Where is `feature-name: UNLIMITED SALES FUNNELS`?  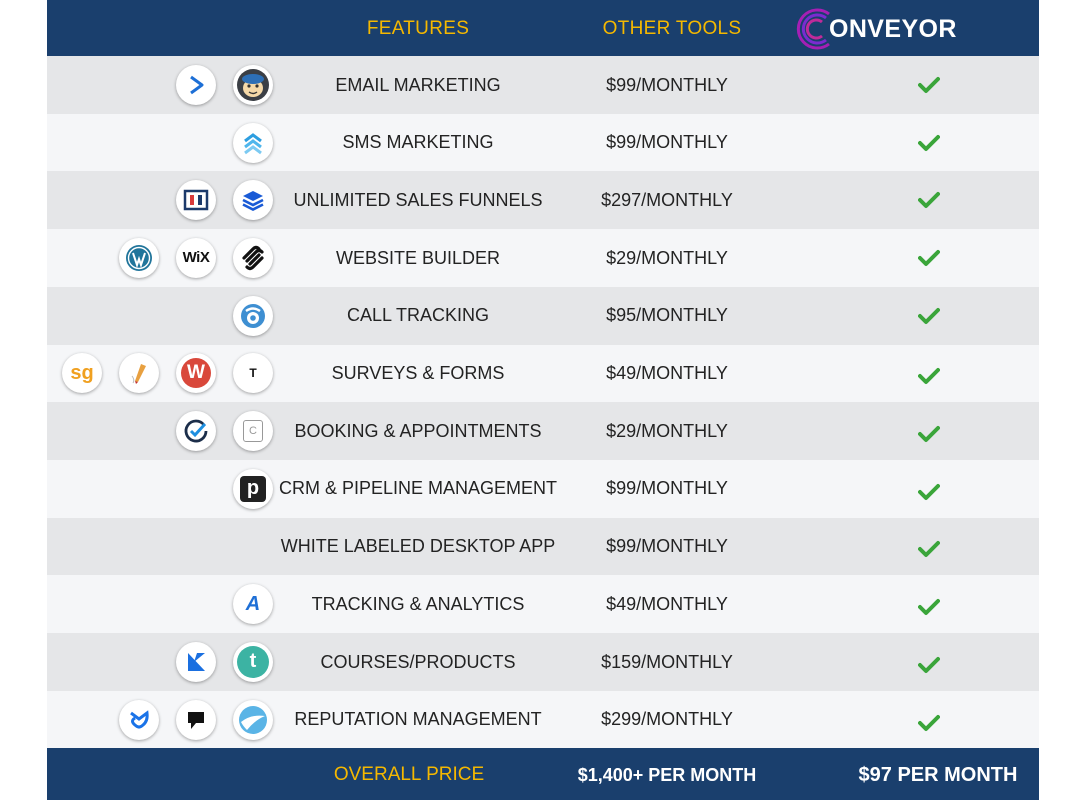
feature-name: UNLIMITED SALES FUNNELS is located at coordinates (418, 199).